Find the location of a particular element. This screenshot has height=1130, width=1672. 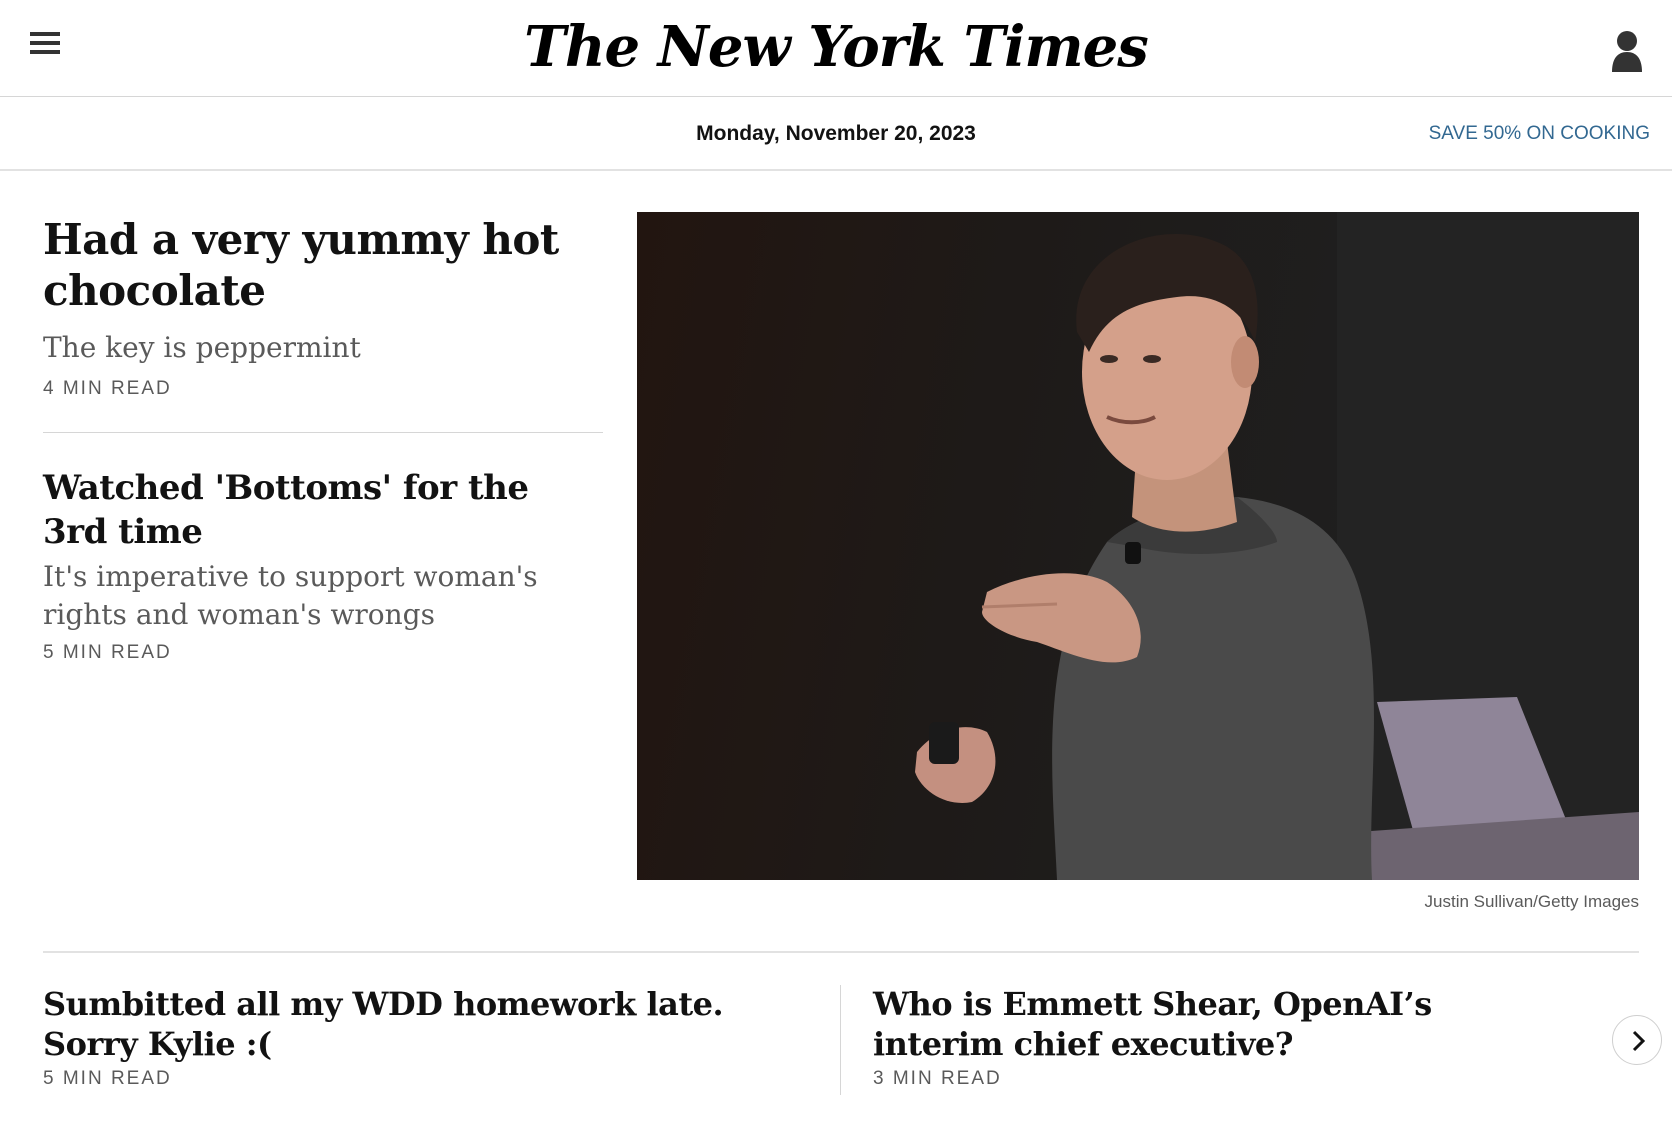

story-divider is located at coordinates (323, 432).